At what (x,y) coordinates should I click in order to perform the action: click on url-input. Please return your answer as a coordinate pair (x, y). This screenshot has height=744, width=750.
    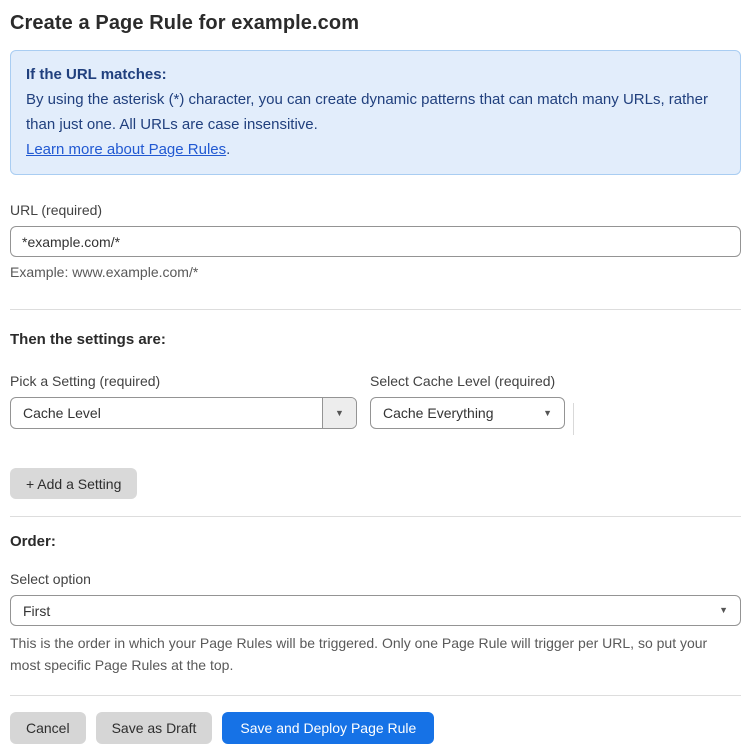
    Looking at the image, I should click on (375, 241).